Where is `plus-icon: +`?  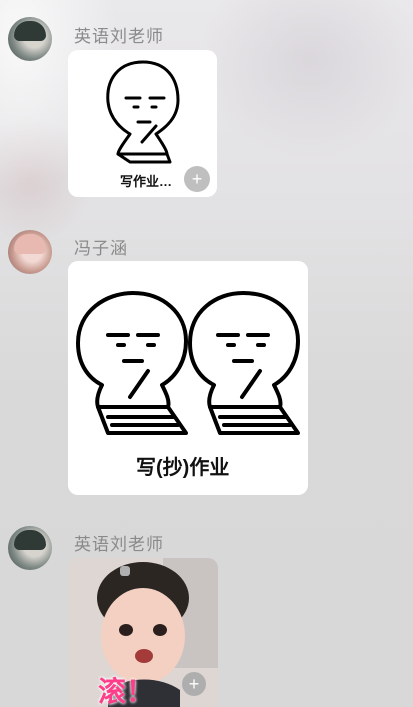 plus-icon: + is located at coordinates (194, 684).